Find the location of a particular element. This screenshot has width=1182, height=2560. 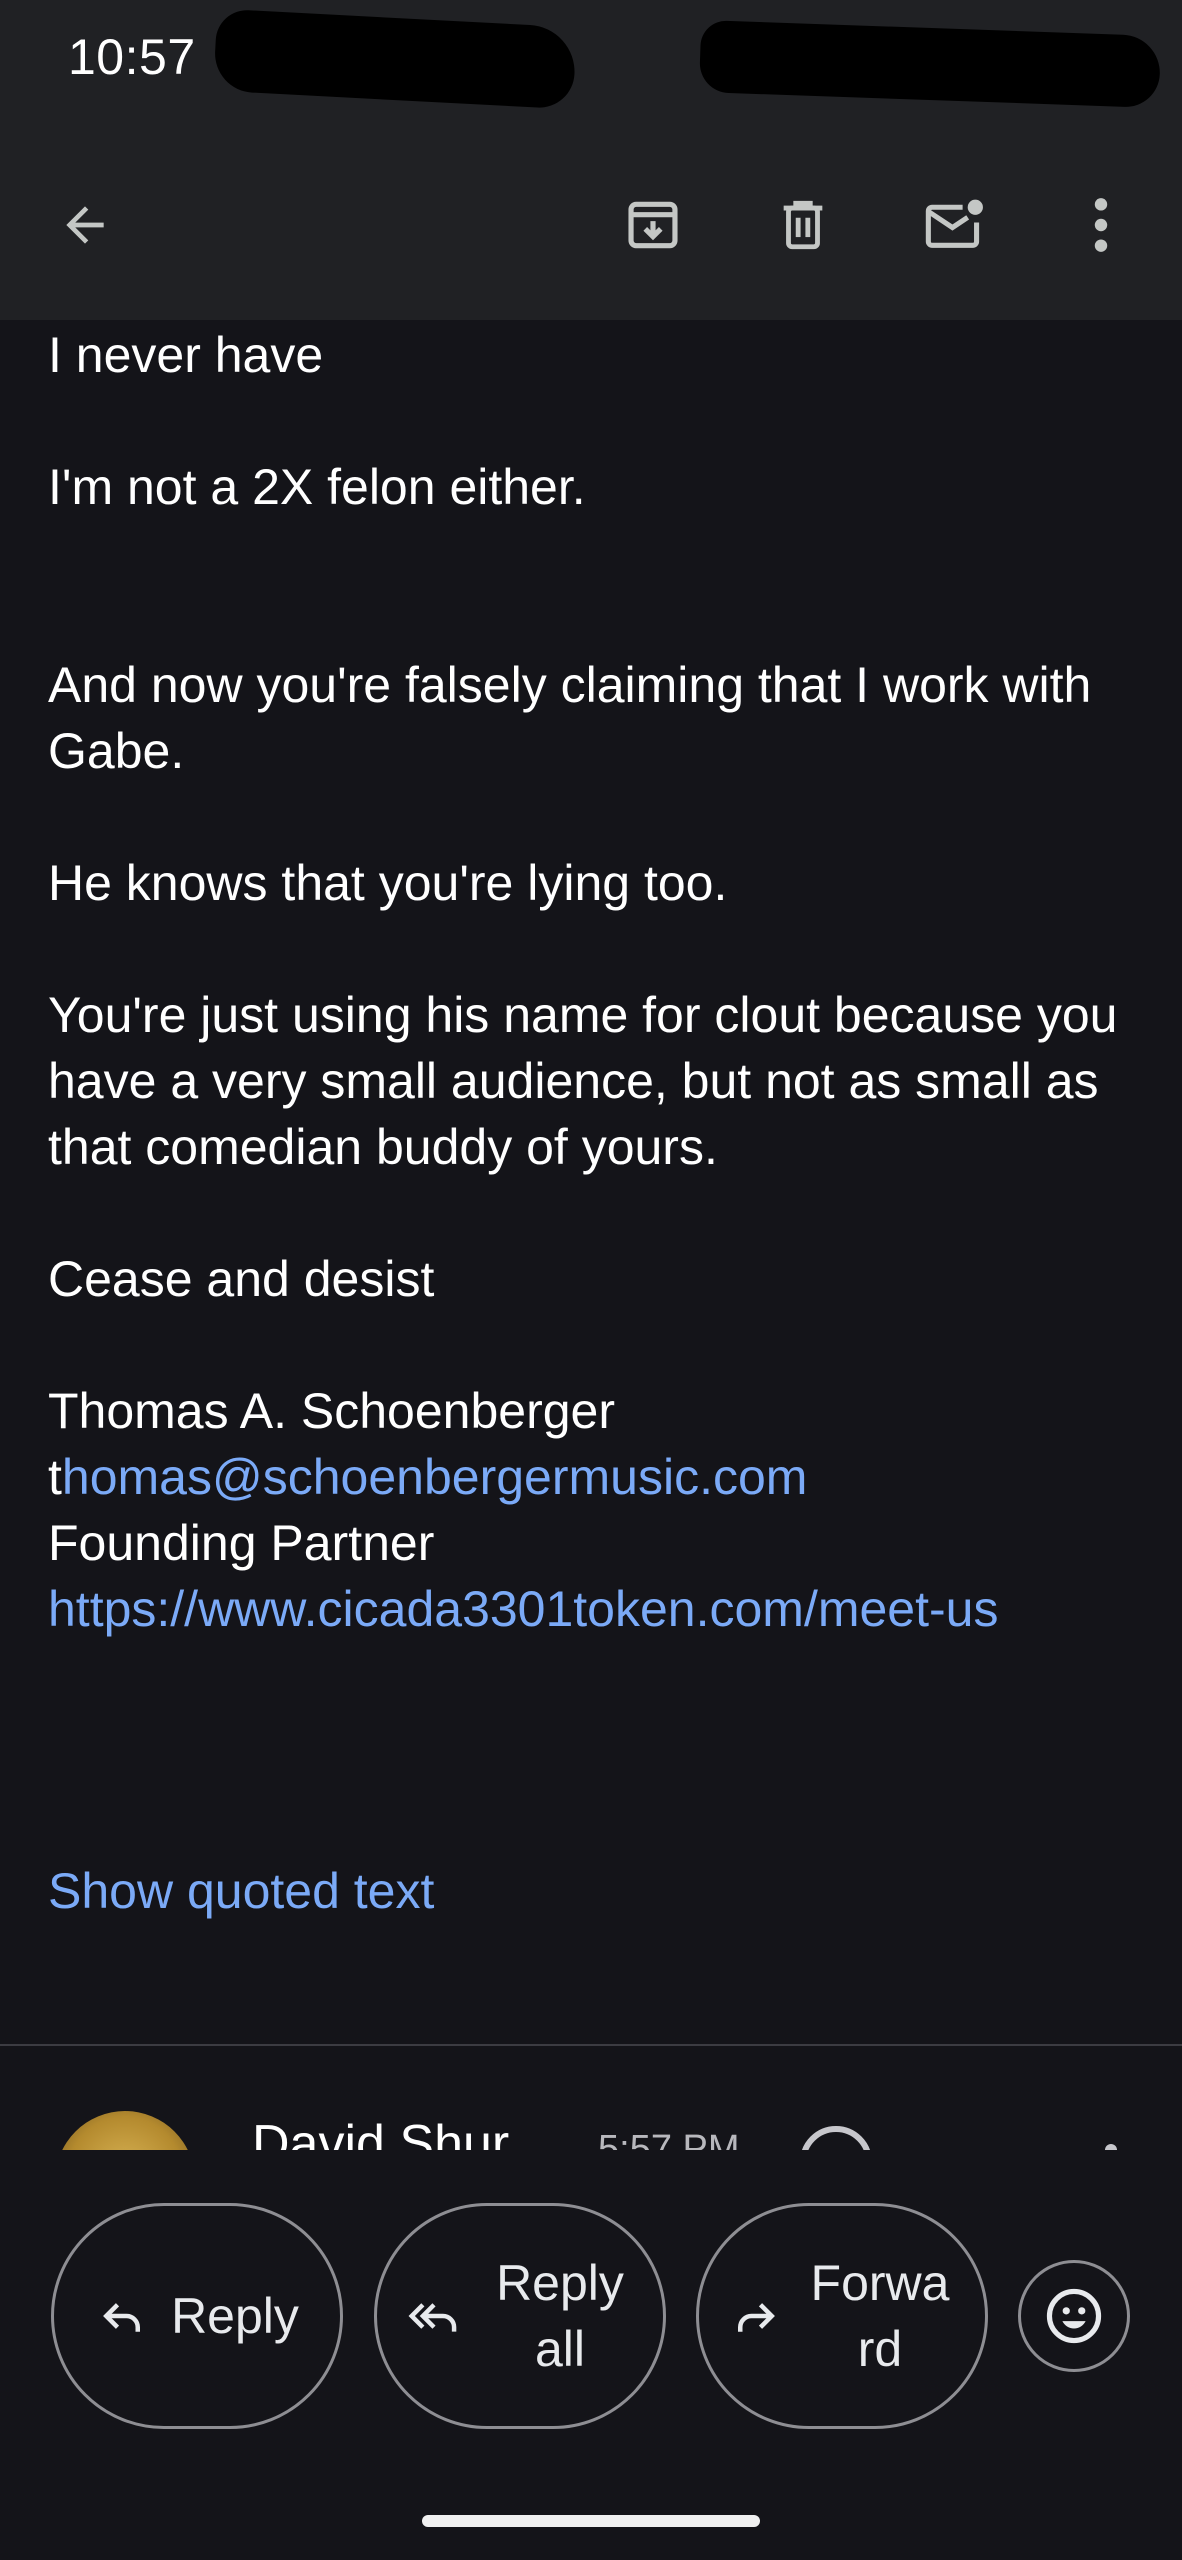

email-paragraph: Cease and desist is located at coordinates (241, 1279).